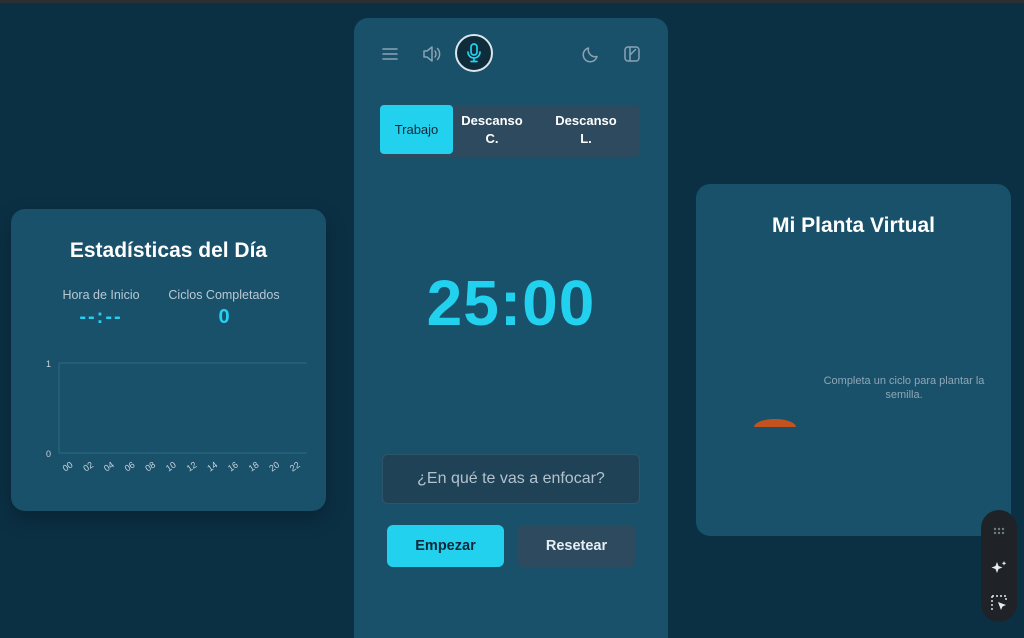  I want to click on menu-icon, so click(390, 54).